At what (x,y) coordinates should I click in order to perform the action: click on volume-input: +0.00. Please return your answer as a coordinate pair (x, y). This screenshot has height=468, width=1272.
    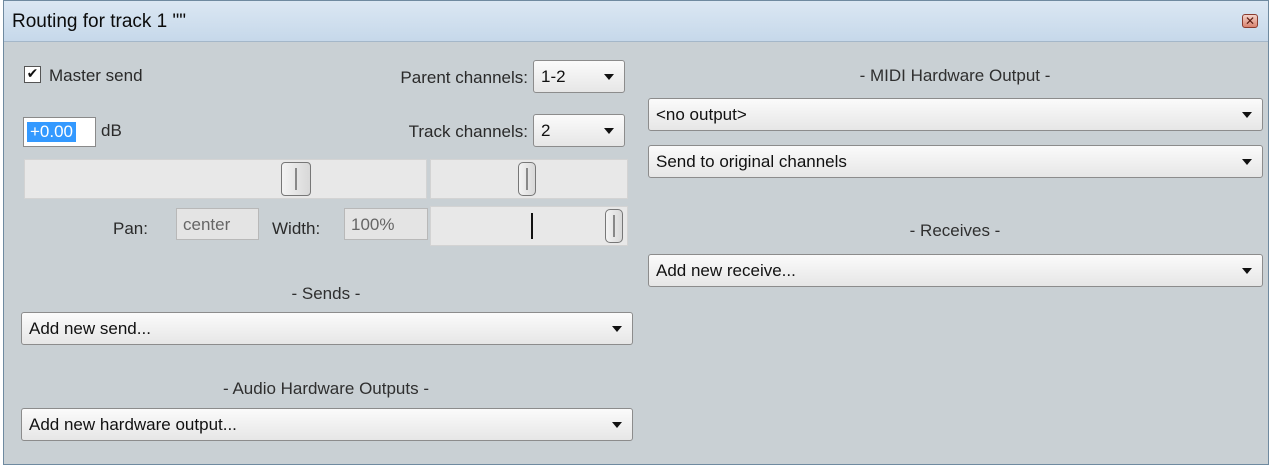
    Looking at the image, I should click on (59, 132).